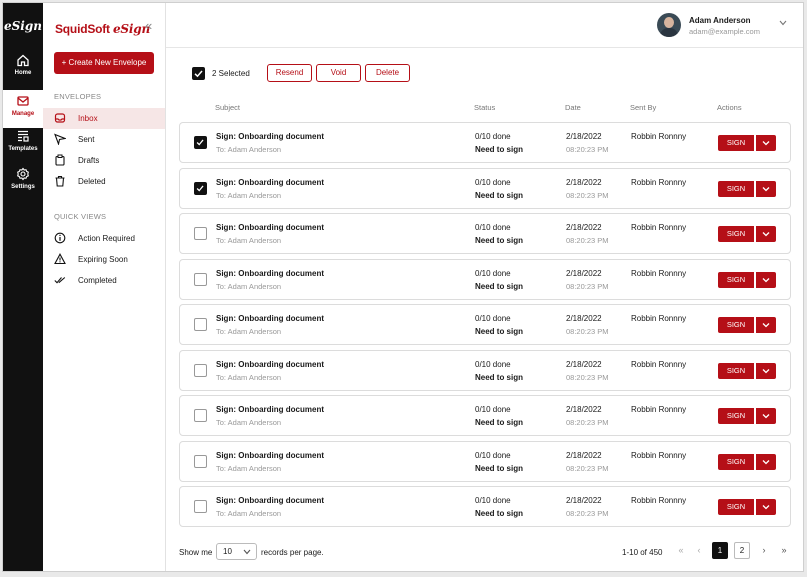 The width and height of the screenshot is (807, 577). I want to click on quick-view-label-action-required: Action Required, so click(106, 238).